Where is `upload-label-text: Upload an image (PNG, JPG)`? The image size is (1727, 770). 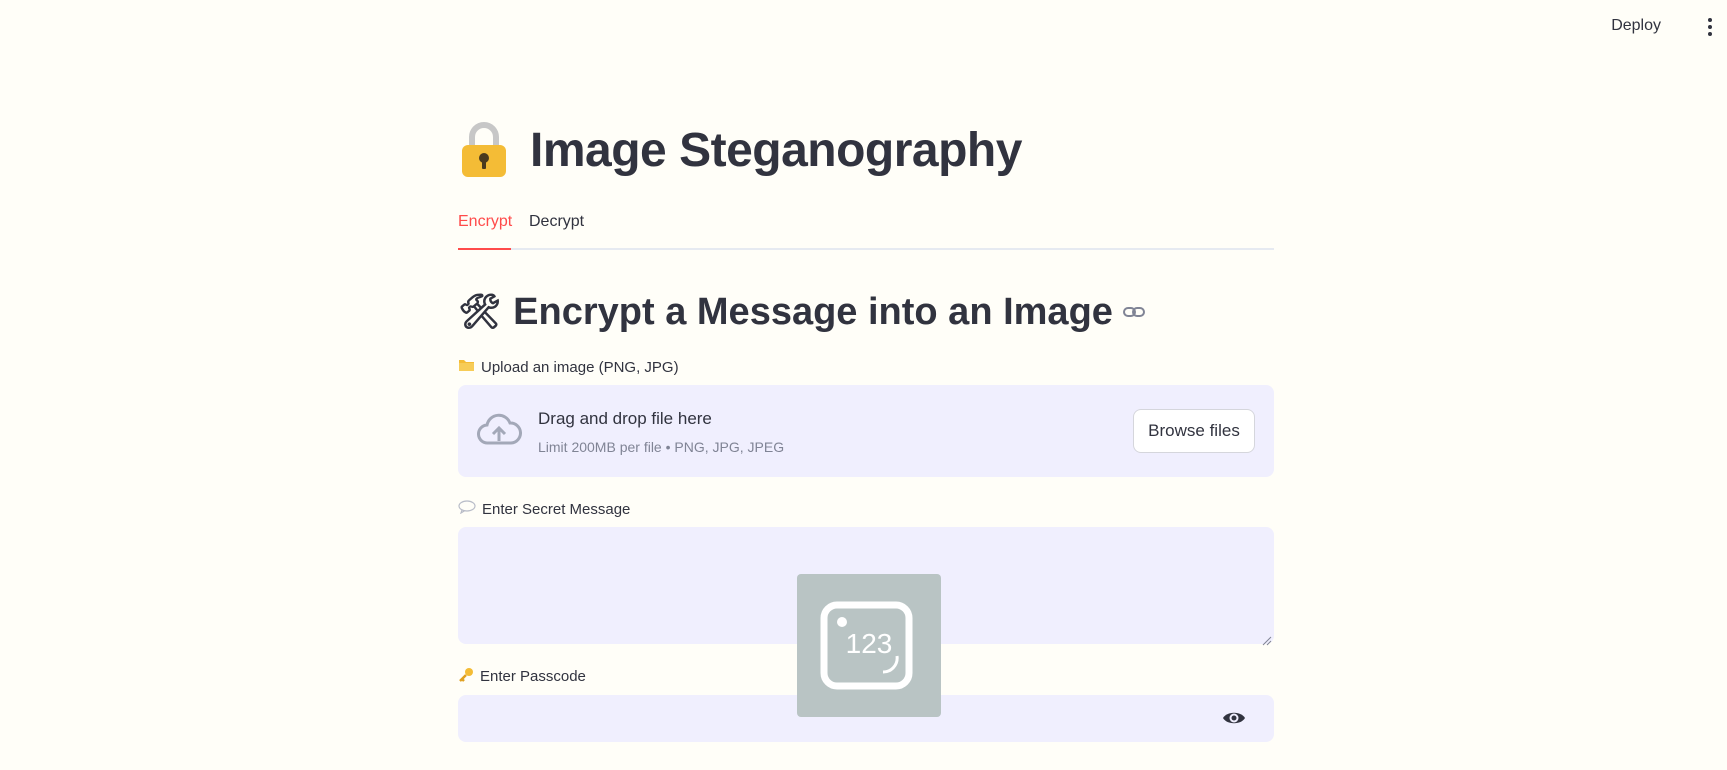
upload-label-text: Upload an image (PNG, JPG) is located at coordinates (580, 367).